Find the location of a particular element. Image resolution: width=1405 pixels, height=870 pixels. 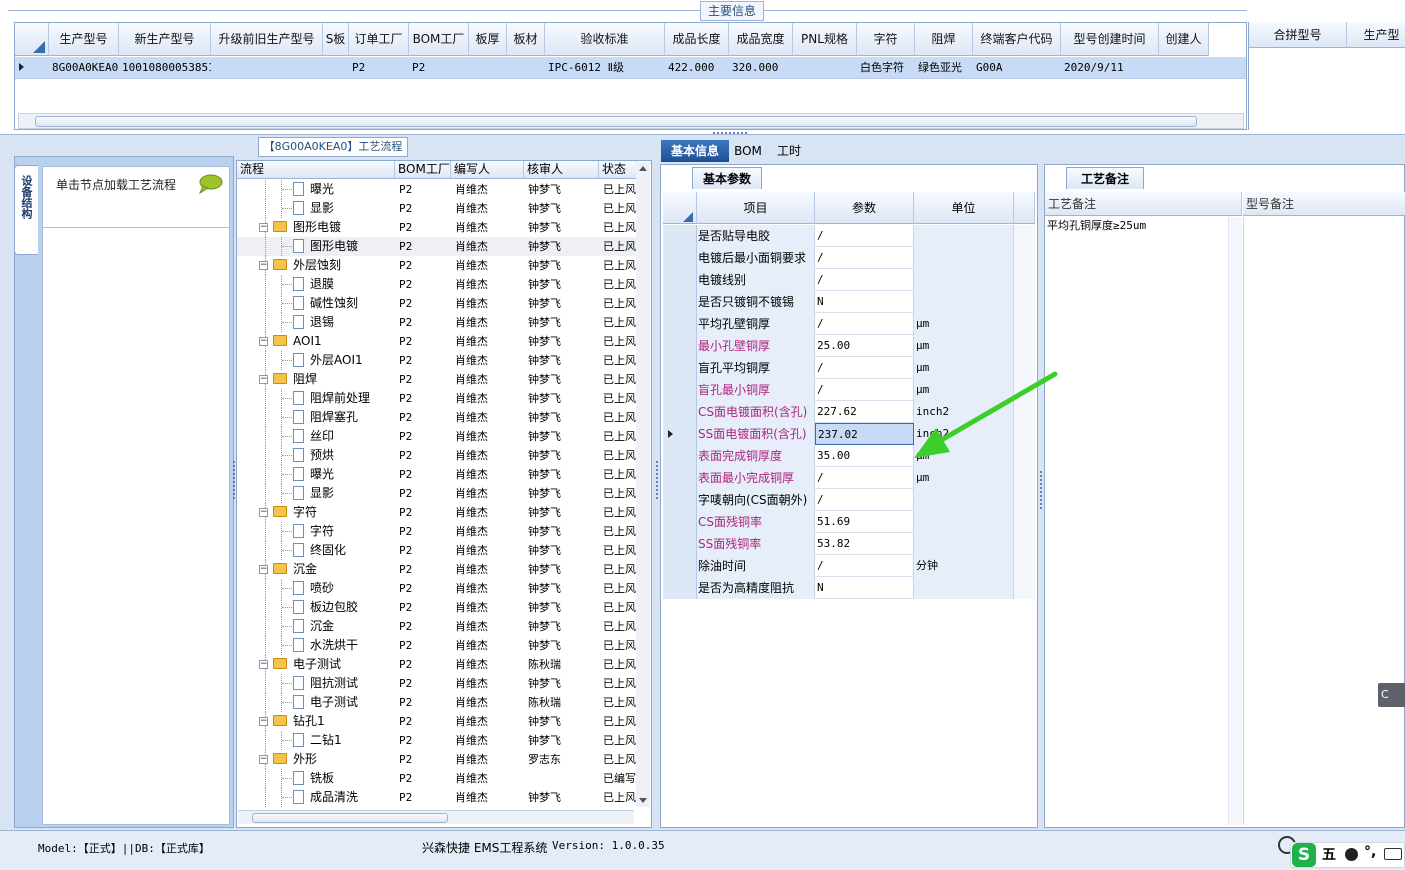

tree-row: − 字符 P2 肖维杰 钟梦飞 已上风 is located at coordinates (437, 512).